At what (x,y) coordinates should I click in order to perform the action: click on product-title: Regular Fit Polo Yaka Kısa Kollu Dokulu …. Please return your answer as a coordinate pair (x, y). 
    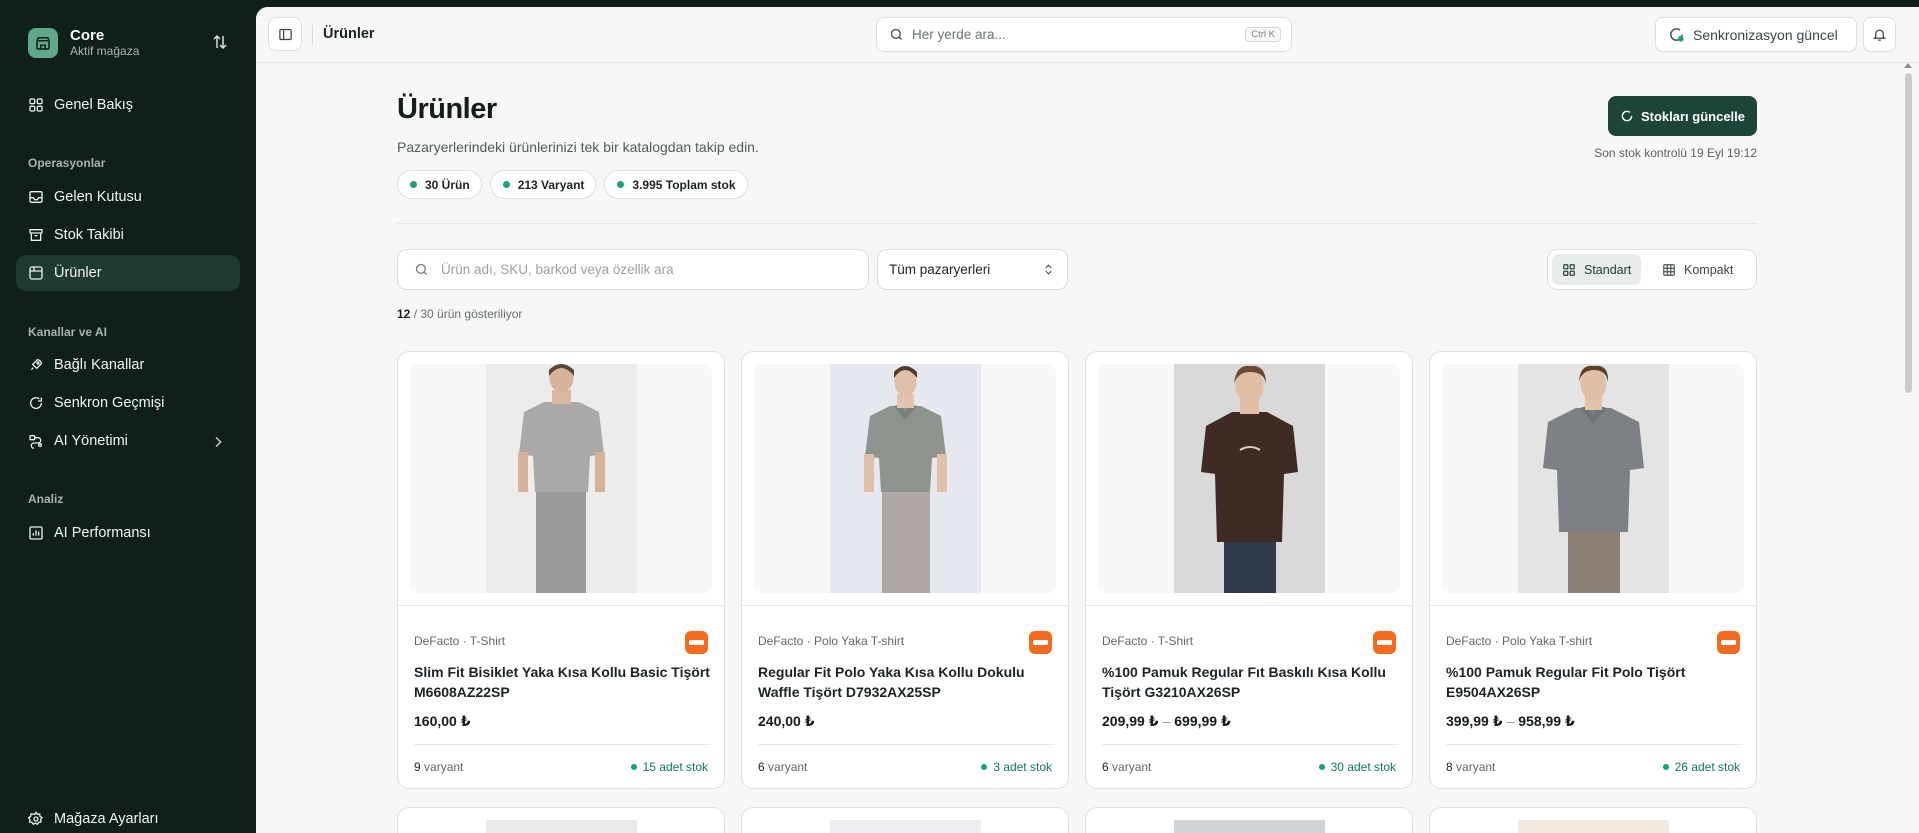
    Looking at the image, I should click on (906, 682).